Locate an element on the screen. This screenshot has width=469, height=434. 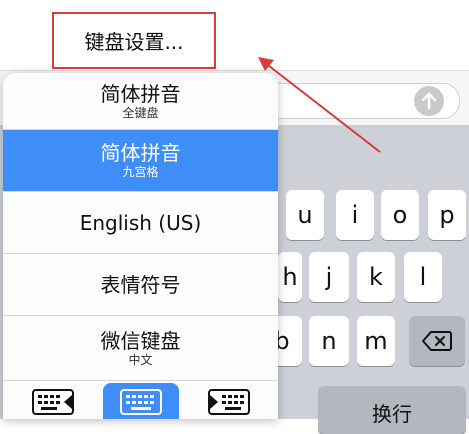
full-keyboard-icon is located at coordinates (141, 402).